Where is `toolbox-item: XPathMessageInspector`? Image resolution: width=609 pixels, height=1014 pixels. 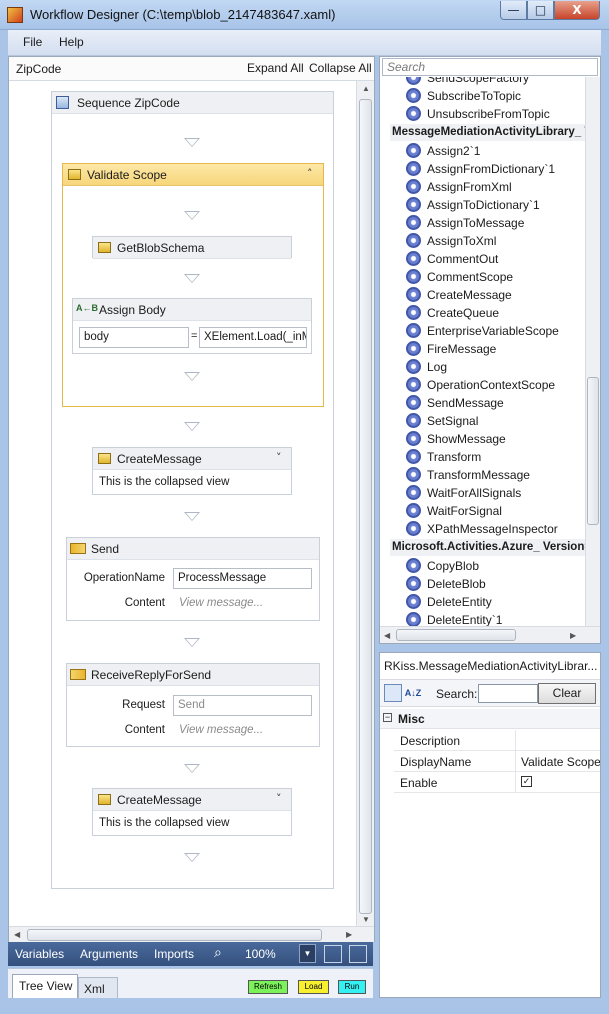
toolbox-item: XPathMessageInspector is located at coordinates (495, 529).